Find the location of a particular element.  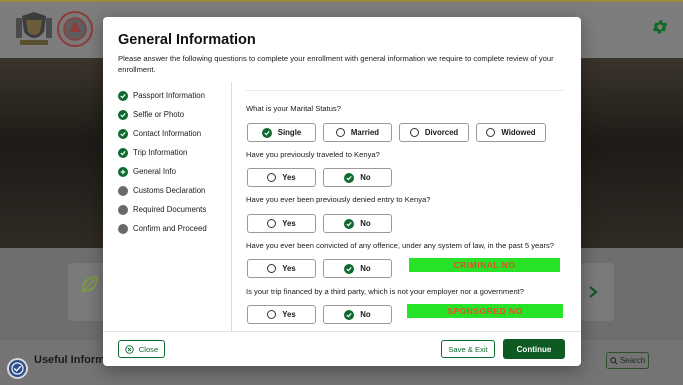

convicted-yes-option: Yes is located at coordinates (281, 268).